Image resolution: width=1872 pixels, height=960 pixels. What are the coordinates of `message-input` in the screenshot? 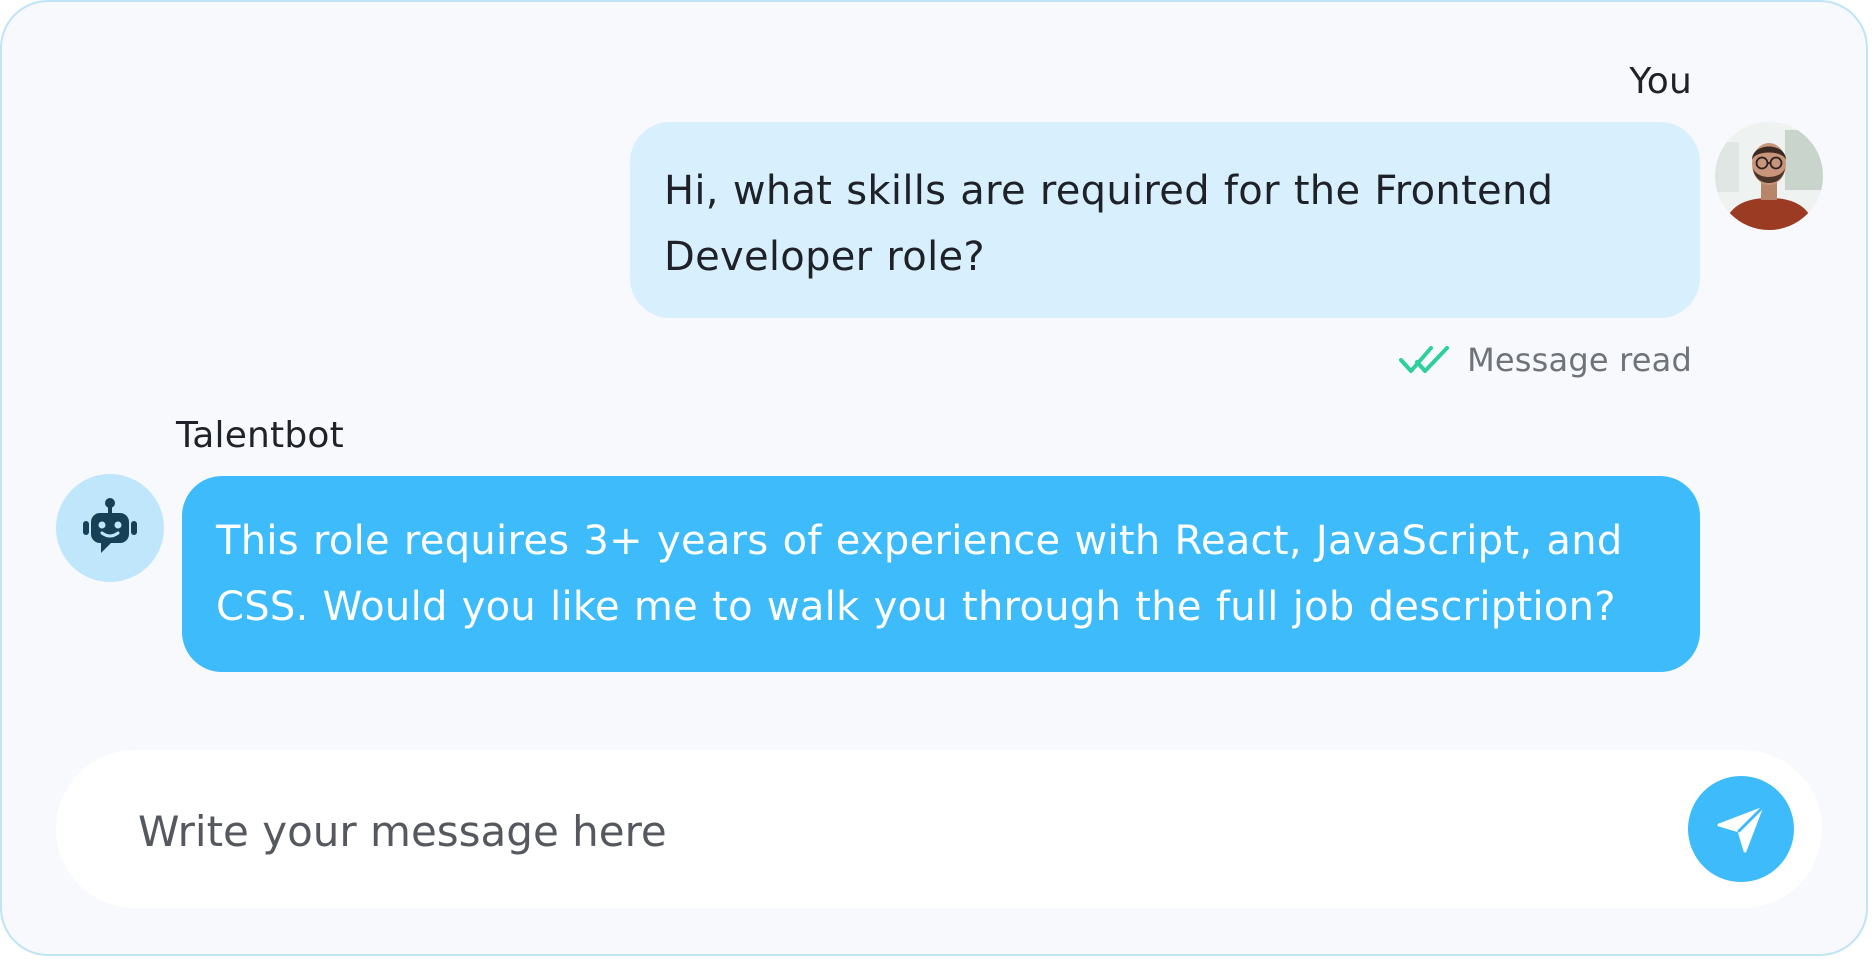 It's located at (888, 831).